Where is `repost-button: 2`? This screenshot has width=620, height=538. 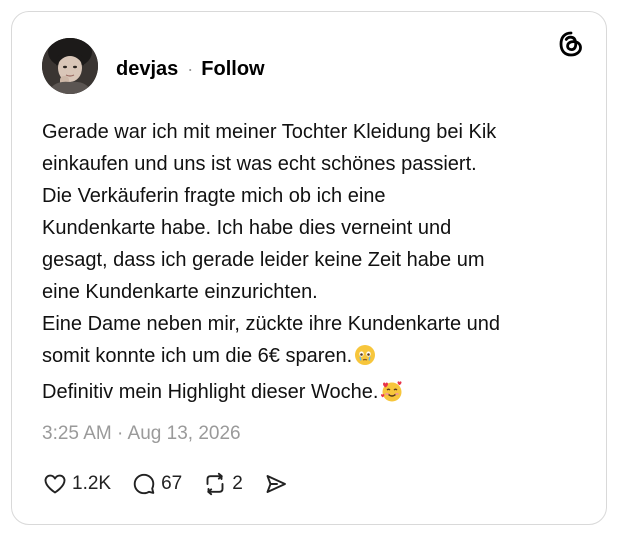 repost-button: 2 is located at coordinates (222, 484).